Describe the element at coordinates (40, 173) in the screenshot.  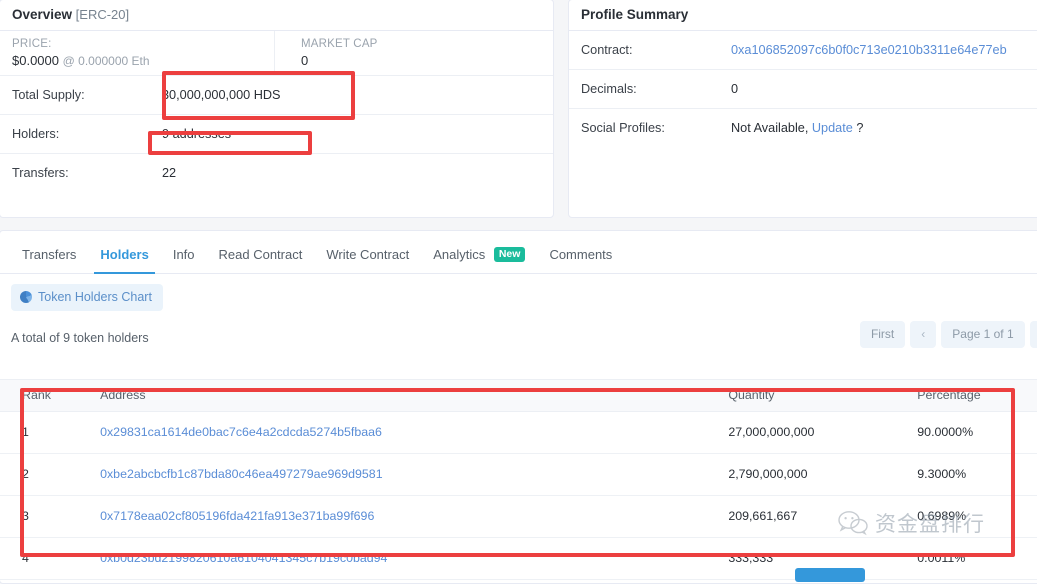
I see `transfers-label: Transfers:` at that location.